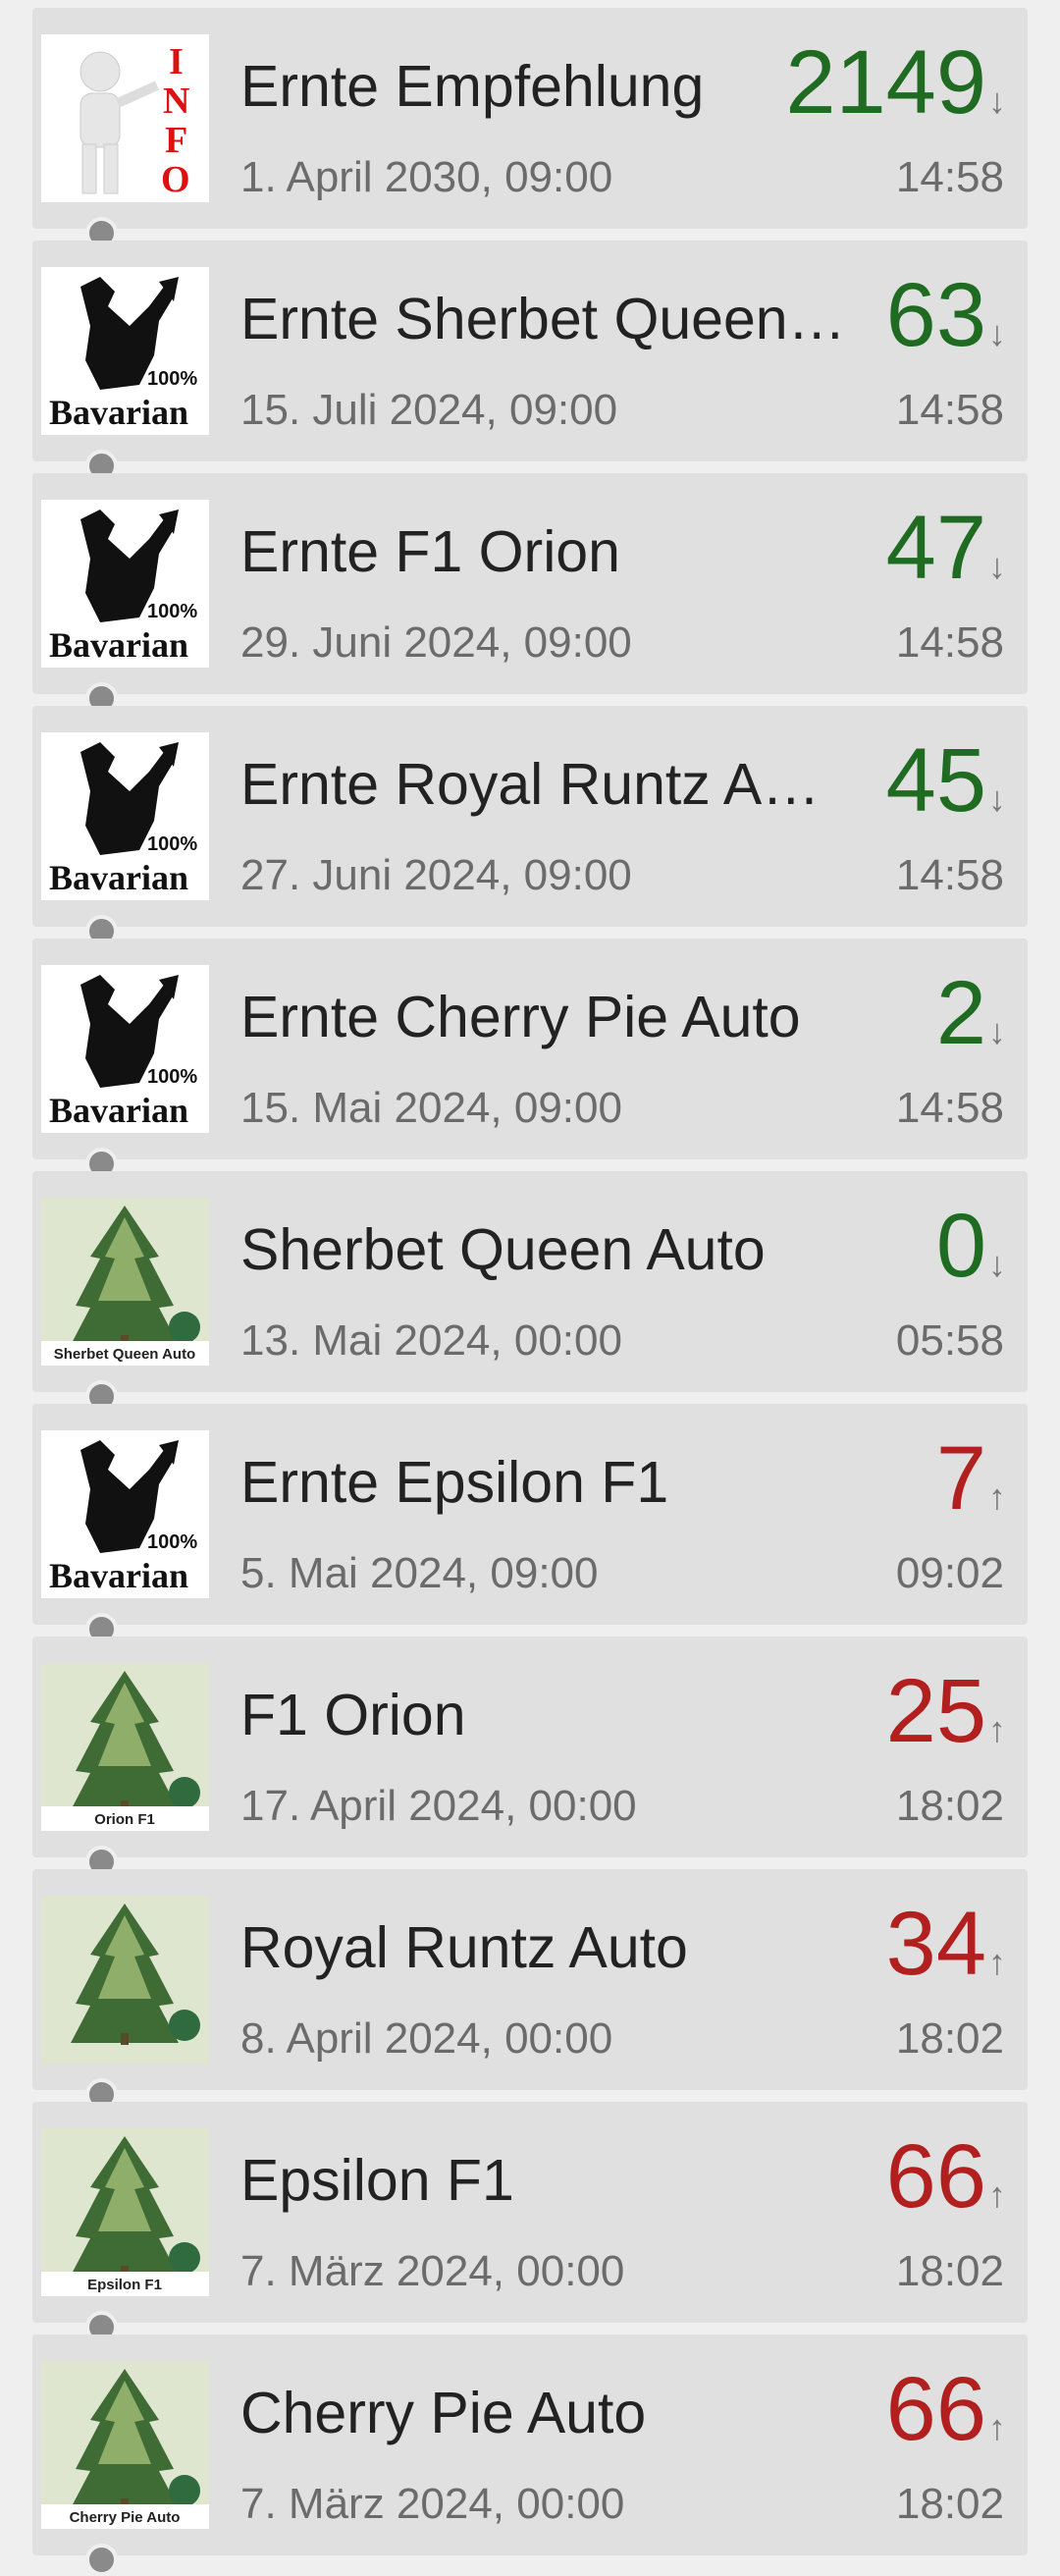  I want to click on timeline-dot, so click(101, 2560).